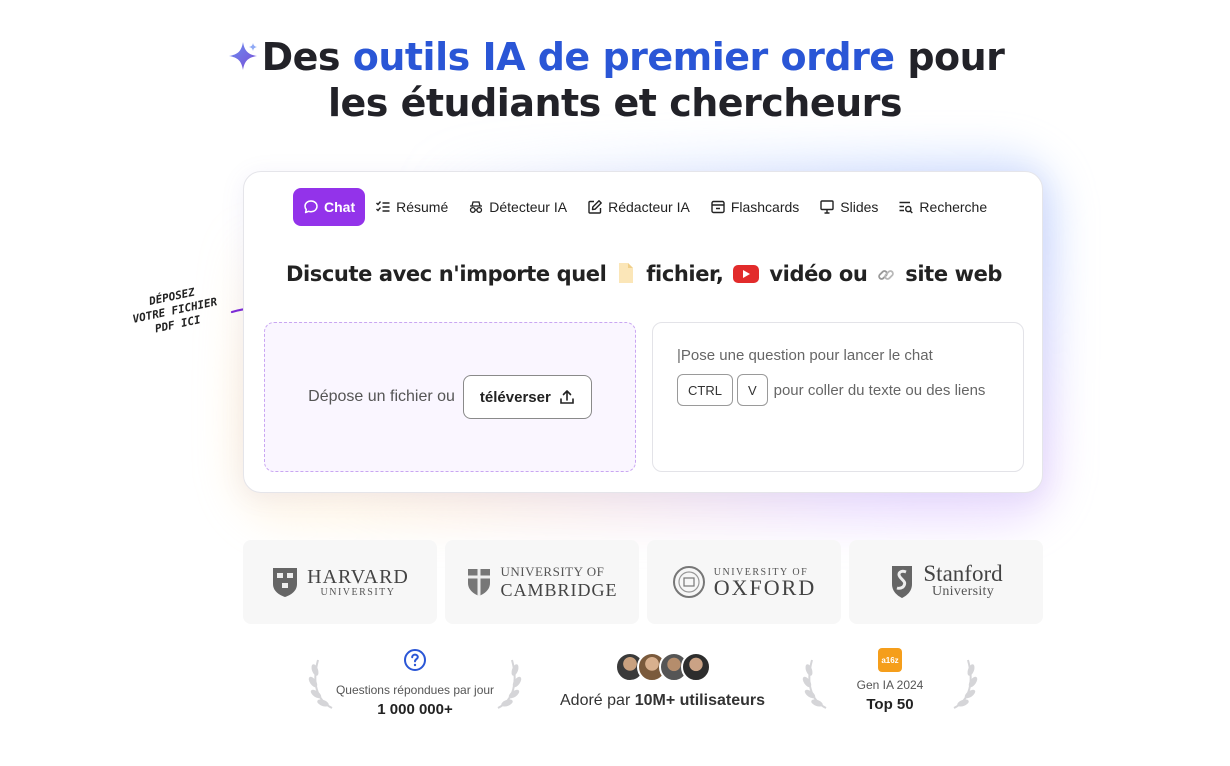 This screenshot has width=1230, height=766. What do you see at coordinates (953, 207) in the screenshot?
I see `tab-recherche-label: Recherche` at bounding box center [953, 207].